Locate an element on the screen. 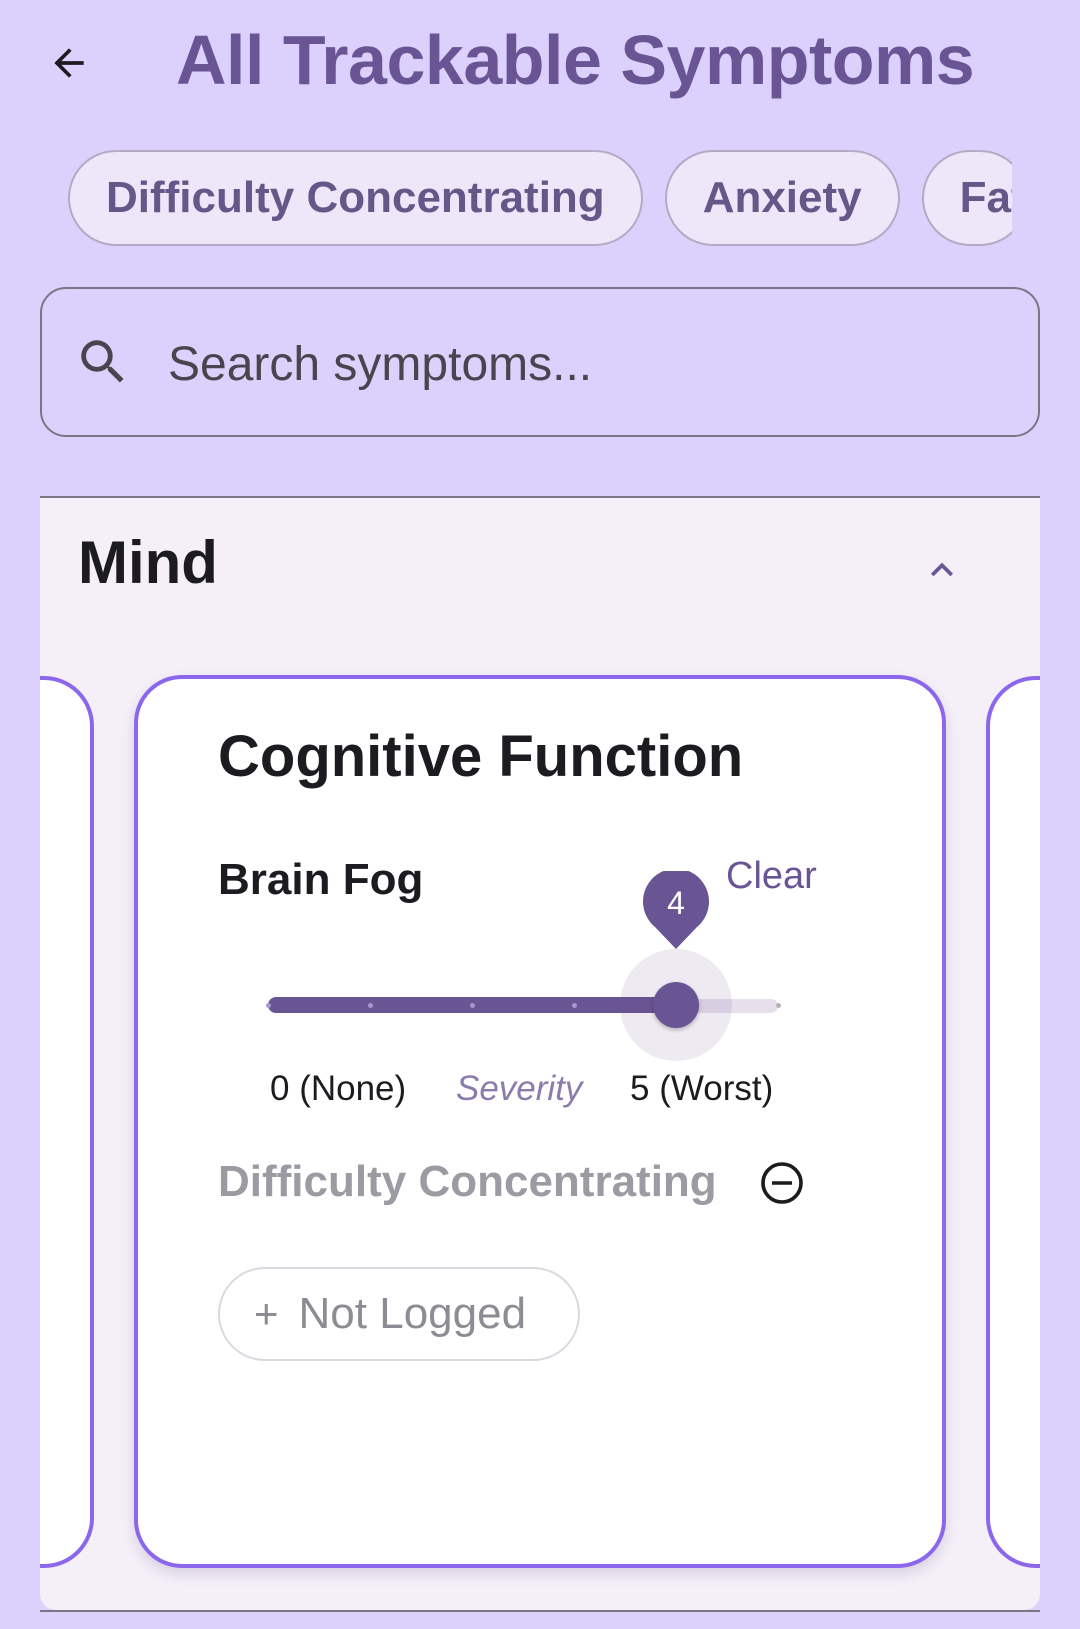 Image resolution: width=1080 pixels, height=1629 pixels. plus-icon: + is located at coordinates (266, 1313).